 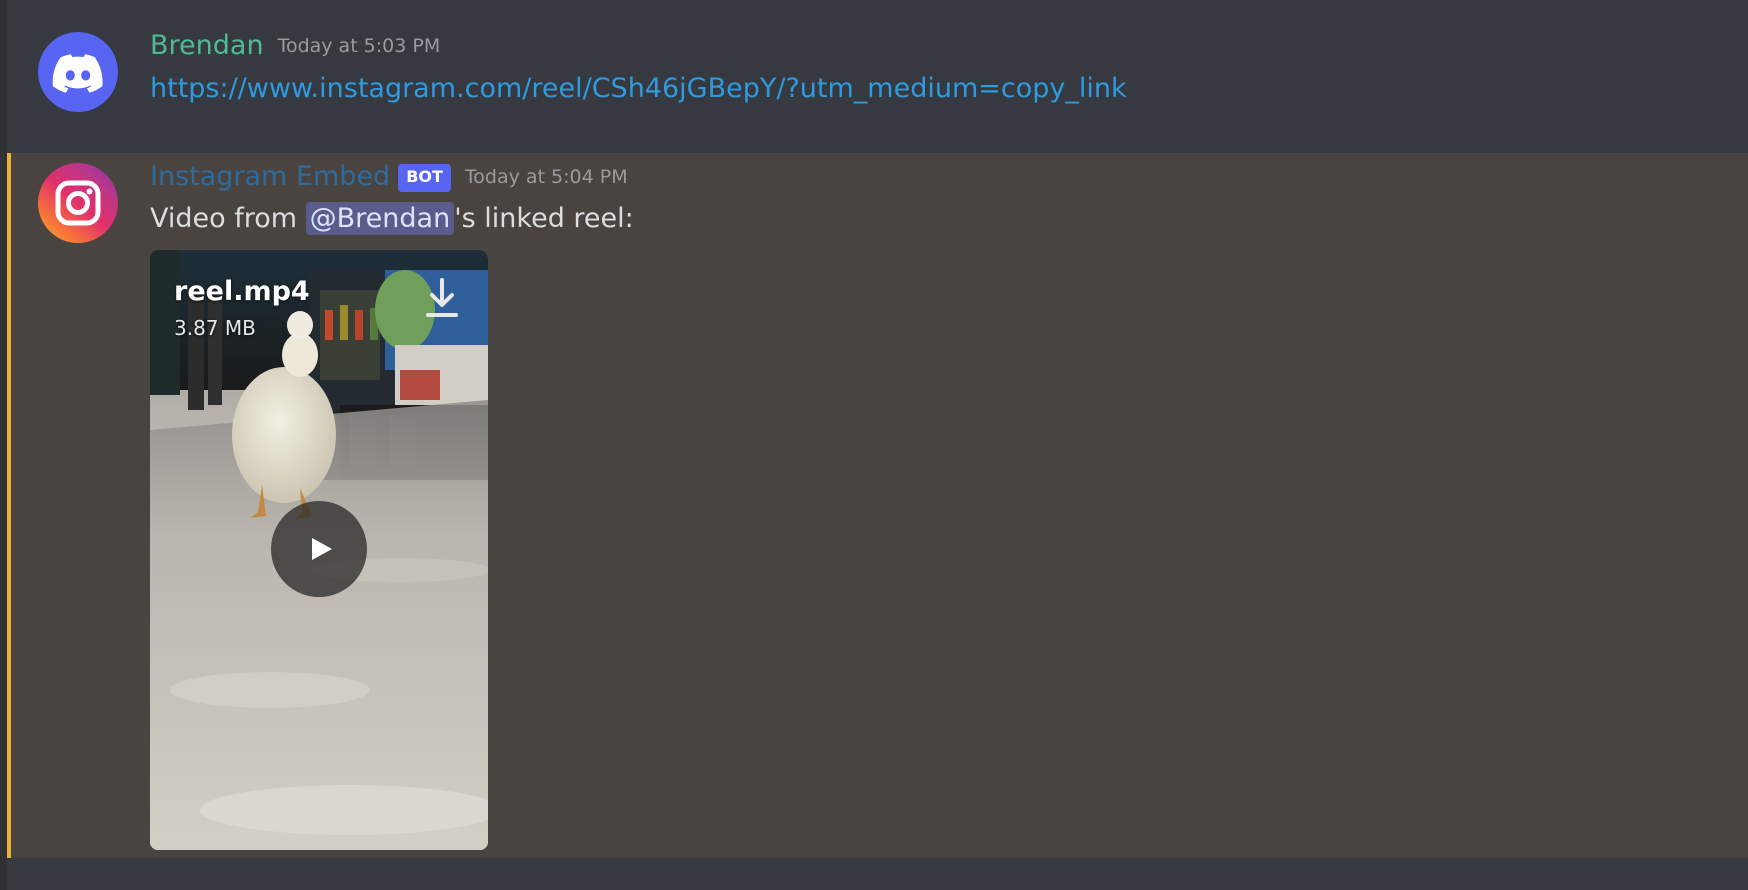 What do you see at coordinates (228, 218) in the screenshot?
I see `message-text-before: Video from` at bounding box center [228, 218].